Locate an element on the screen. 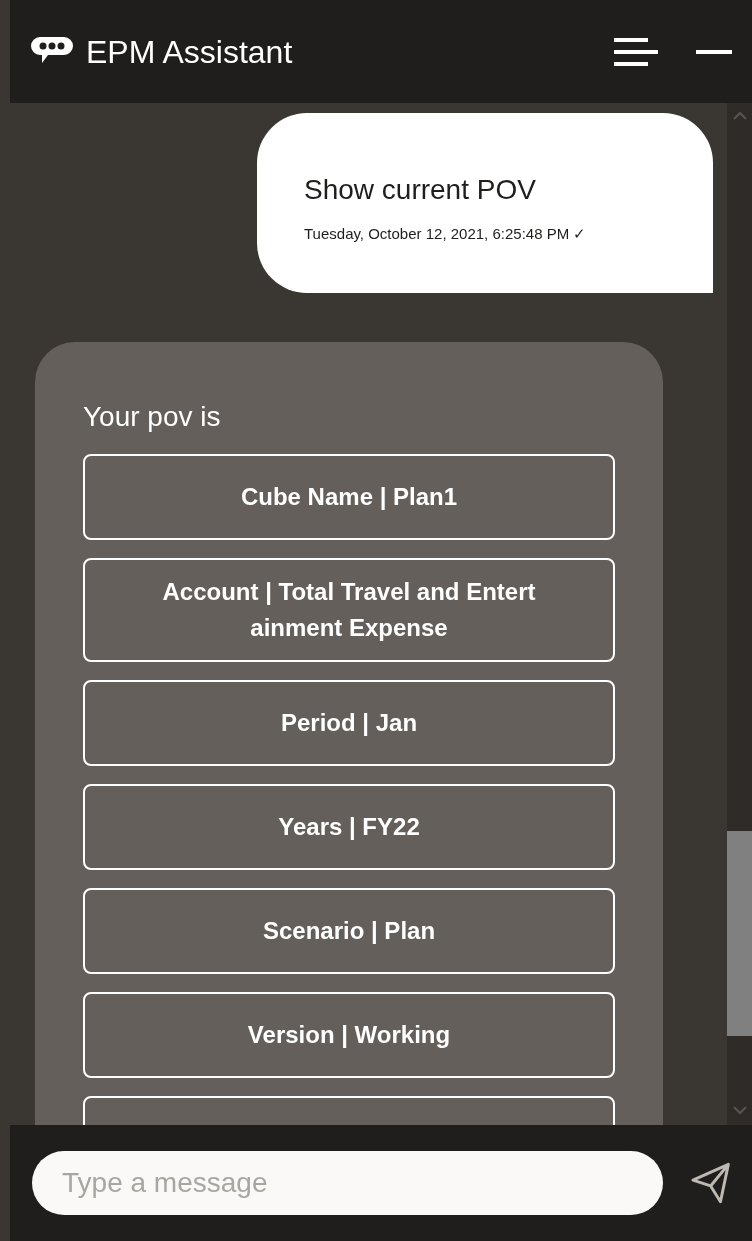 Image resolution: width=752 pixels, height=1241 pixels. window-title: EPM Assistant is located at coordinates (190, 52).